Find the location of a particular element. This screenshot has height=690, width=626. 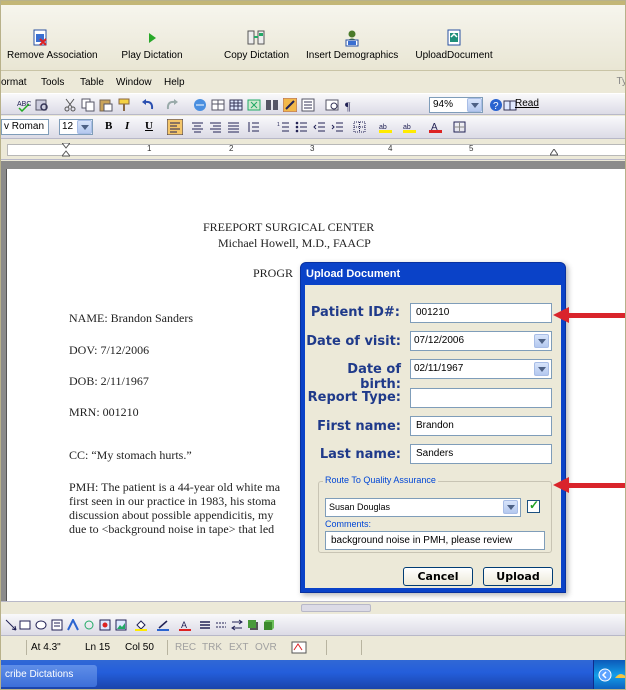

insert-demographics-button: Insert Demographics is located at coordinates (352, 45).